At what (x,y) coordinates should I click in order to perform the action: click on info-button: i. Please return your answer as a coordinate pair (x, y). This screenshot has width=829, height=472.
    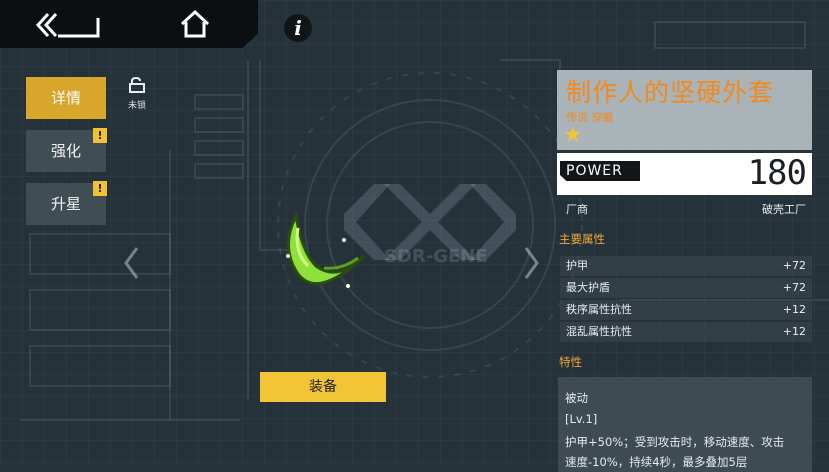
    Looking at the image, I should click on (298, 28).